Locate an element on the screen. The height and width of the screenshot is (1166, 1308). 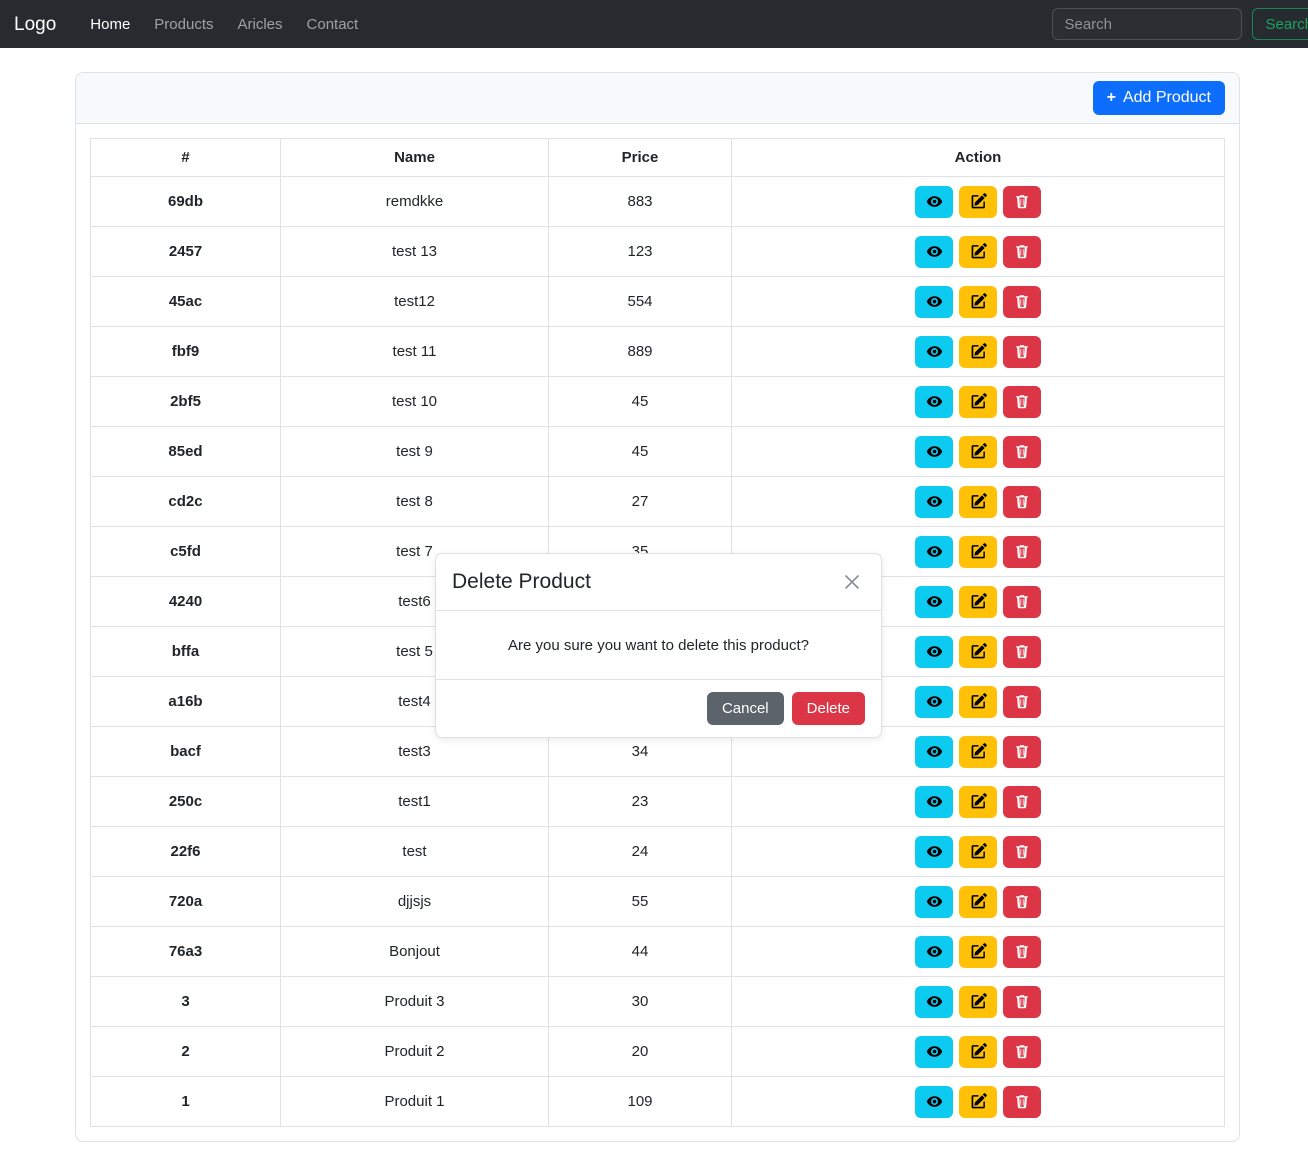
cell-name: remdkke is located at coordinates (414, 201).